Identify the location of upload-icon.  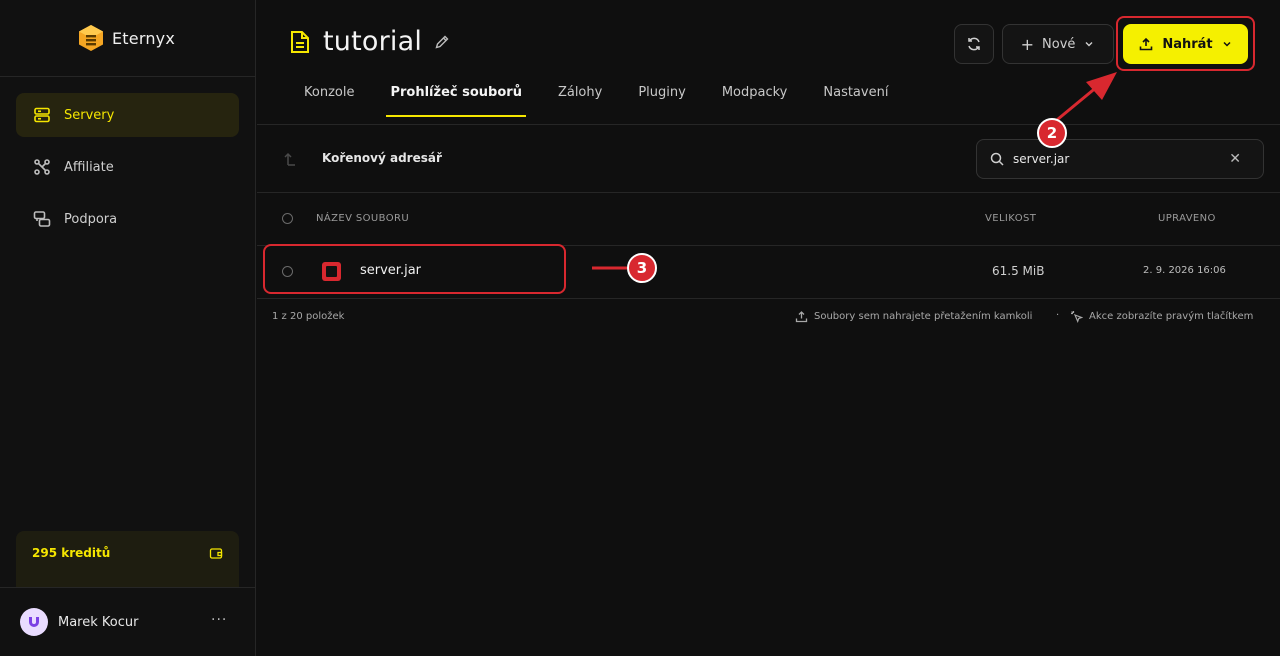
(801, 317).